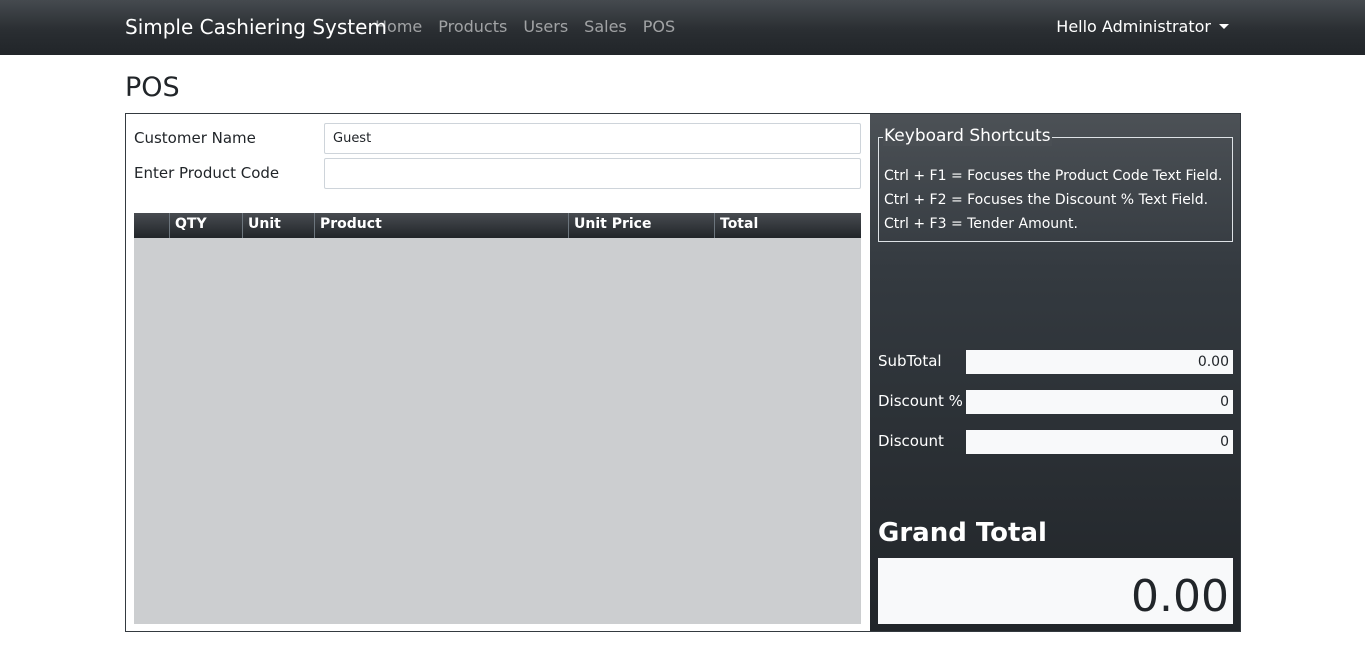 The width and height of the screenshot is (1365, 646). I want to click on subtotal-field: 0.00, so click(1099, 362).